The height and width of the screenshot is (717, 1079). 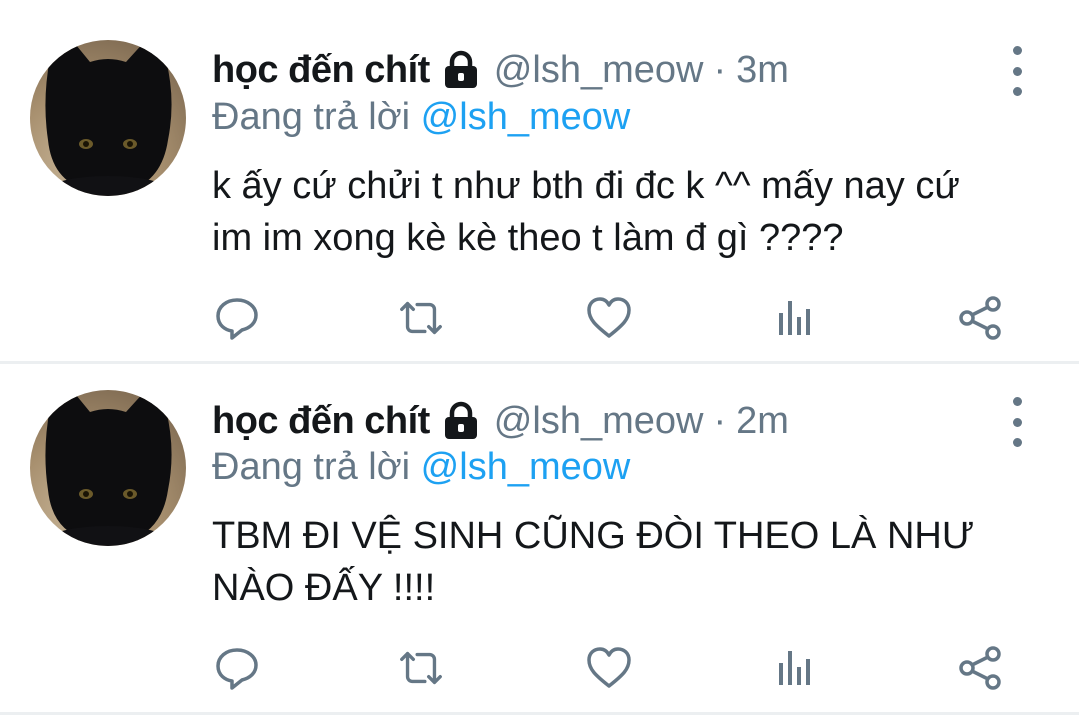 I want to click on timestamp: 2m, so click(x=762, y=421).